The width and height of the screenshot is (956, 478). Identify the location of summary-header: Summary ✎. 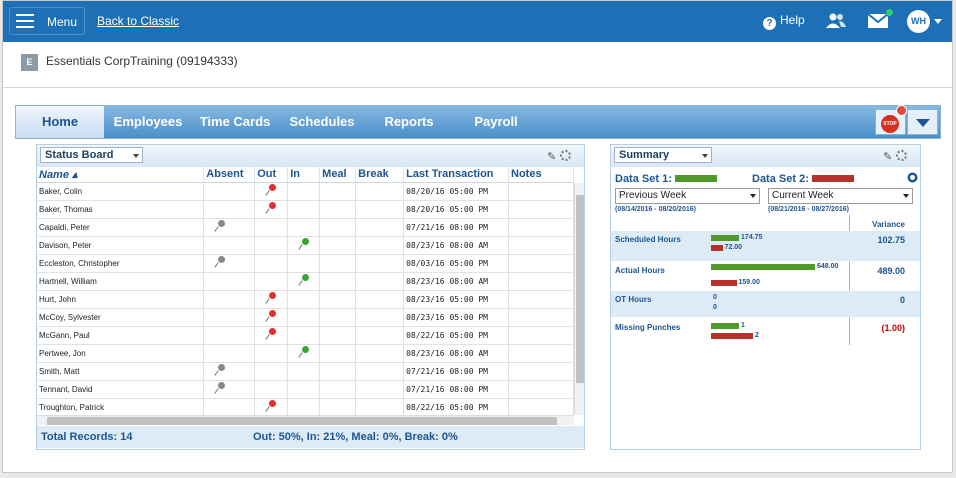
(765, 156).